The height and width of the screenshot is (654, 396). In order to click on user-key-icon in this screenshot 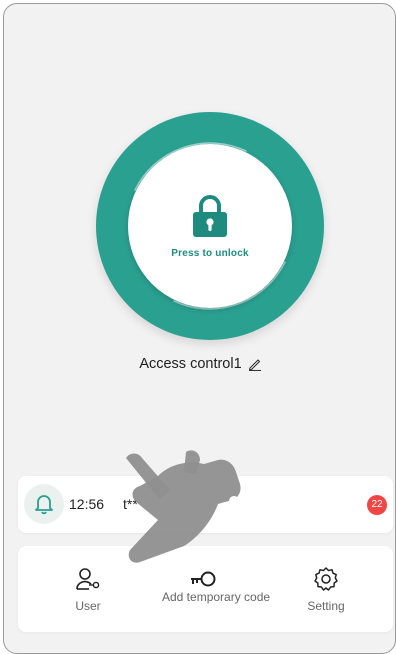, I will do `click(88, 579)`.